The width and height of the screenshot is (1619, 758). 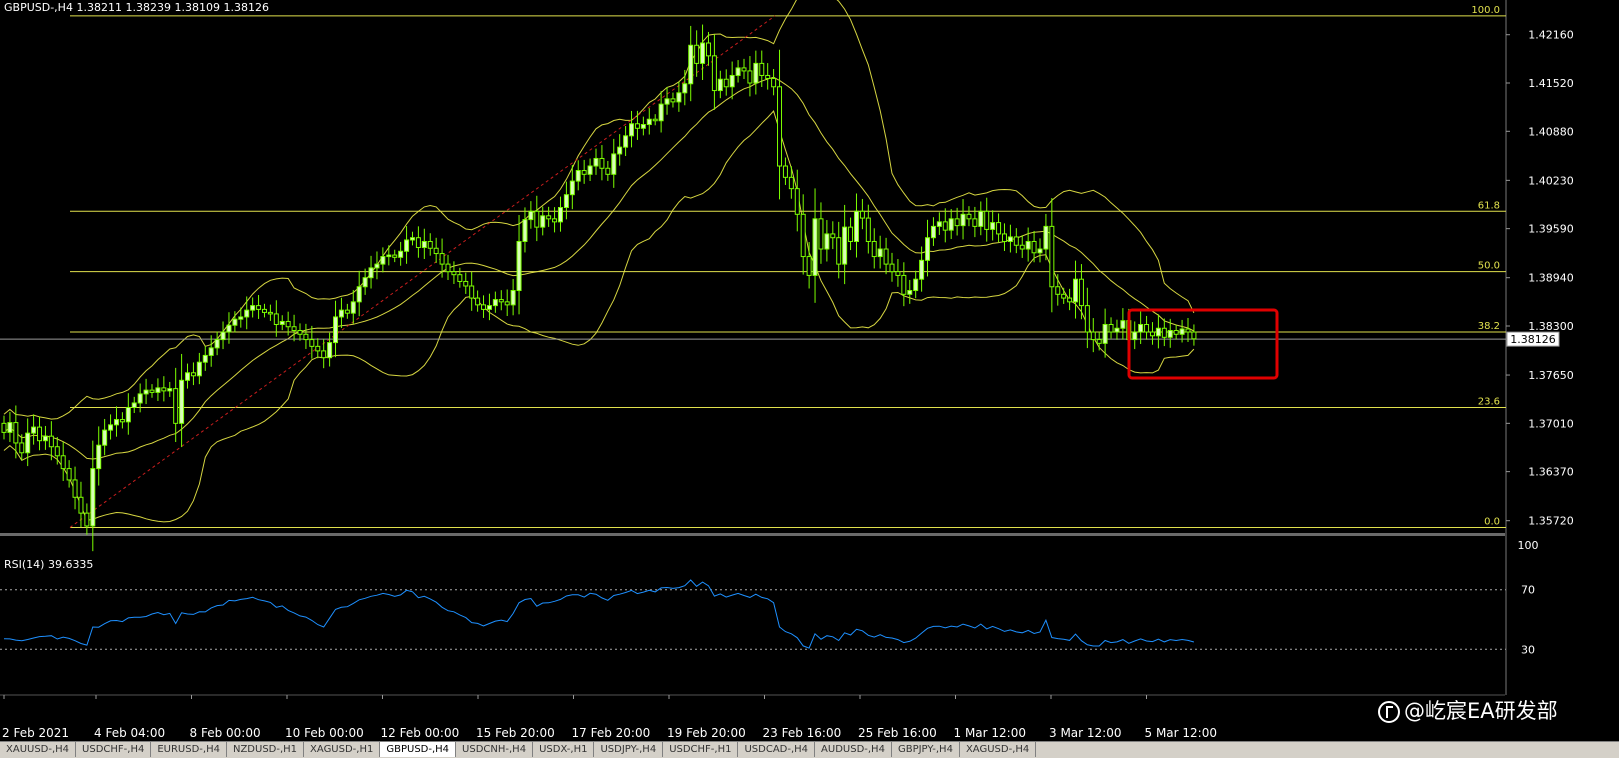 What do you see at coordinates (38, 749) in the screenshot?
I see `chart-tab: XAUUSD-,H4` at bounding box center [38, 749].